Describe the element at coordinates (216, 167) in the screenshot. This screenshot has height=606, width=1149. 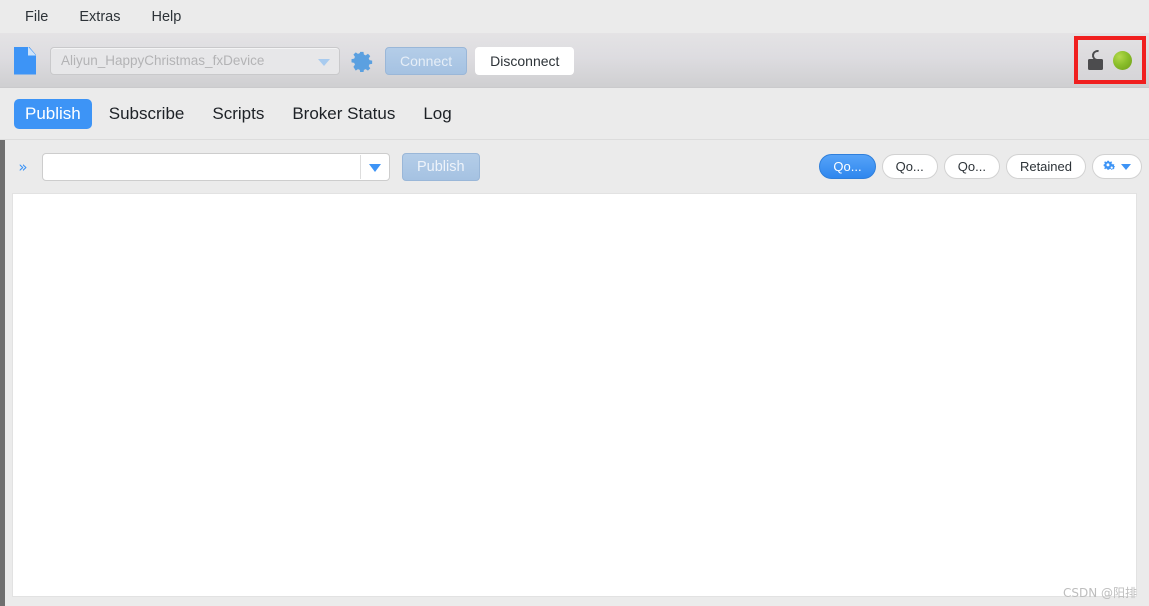
I see `topic-input` at that location.